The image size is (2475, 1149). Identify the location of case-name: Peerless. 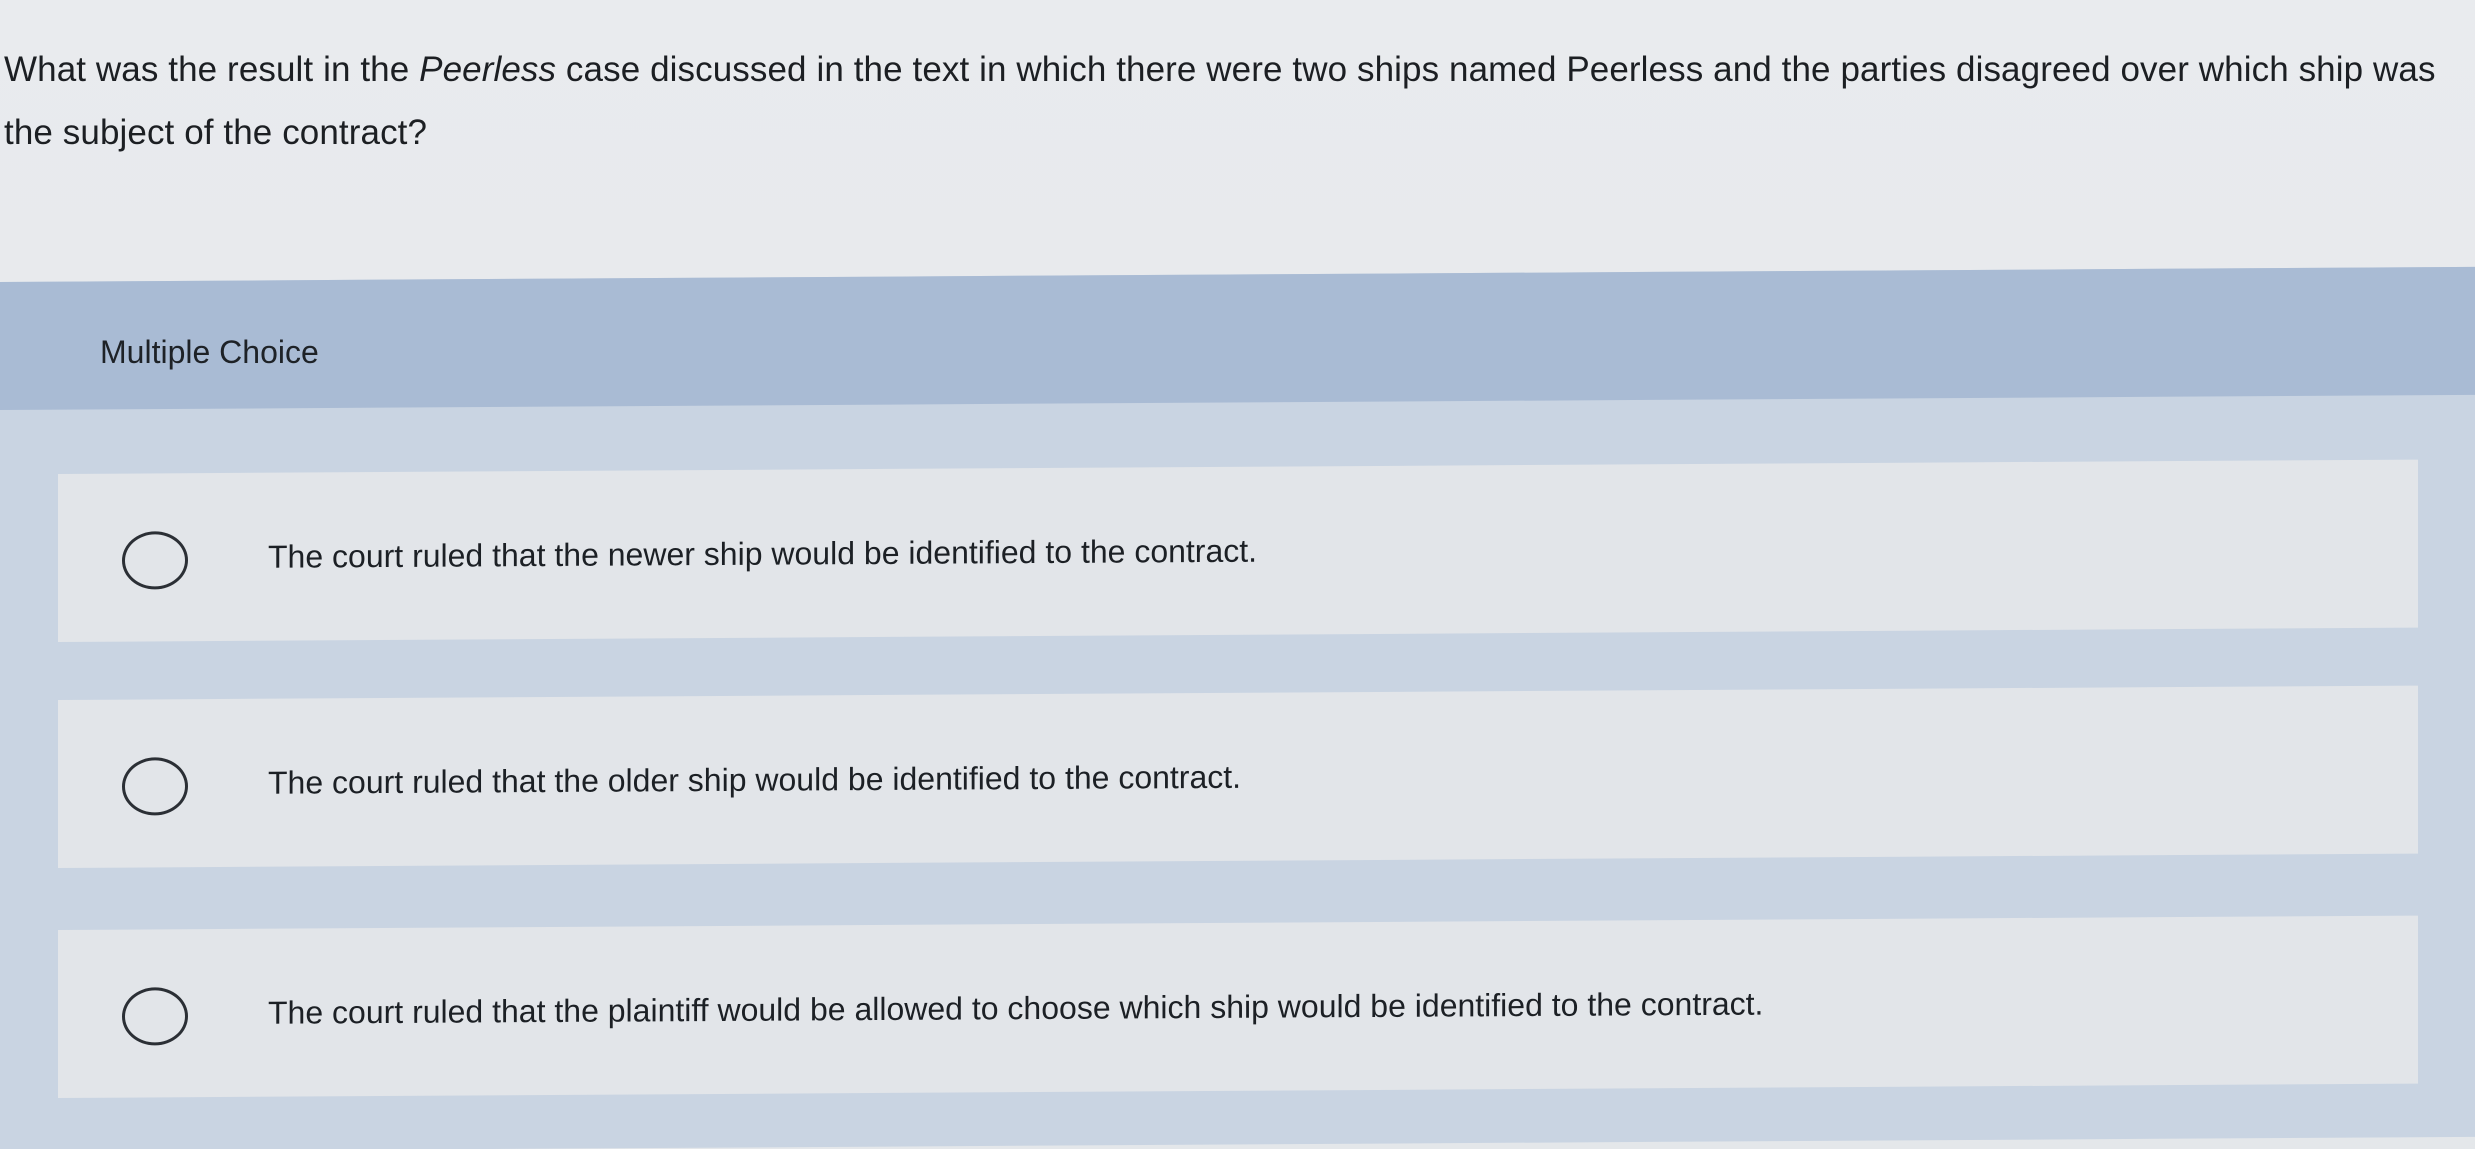
(488, 69).